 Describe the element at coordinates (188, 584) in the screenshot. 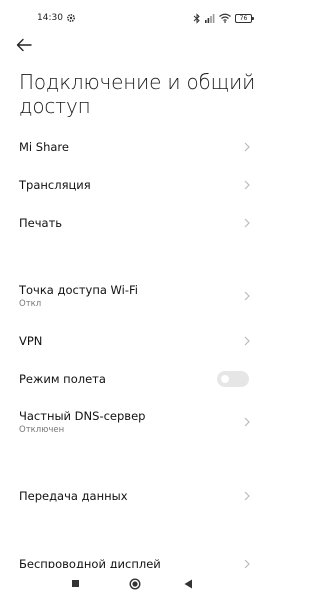

I see `back-triangle-icon` at that location.